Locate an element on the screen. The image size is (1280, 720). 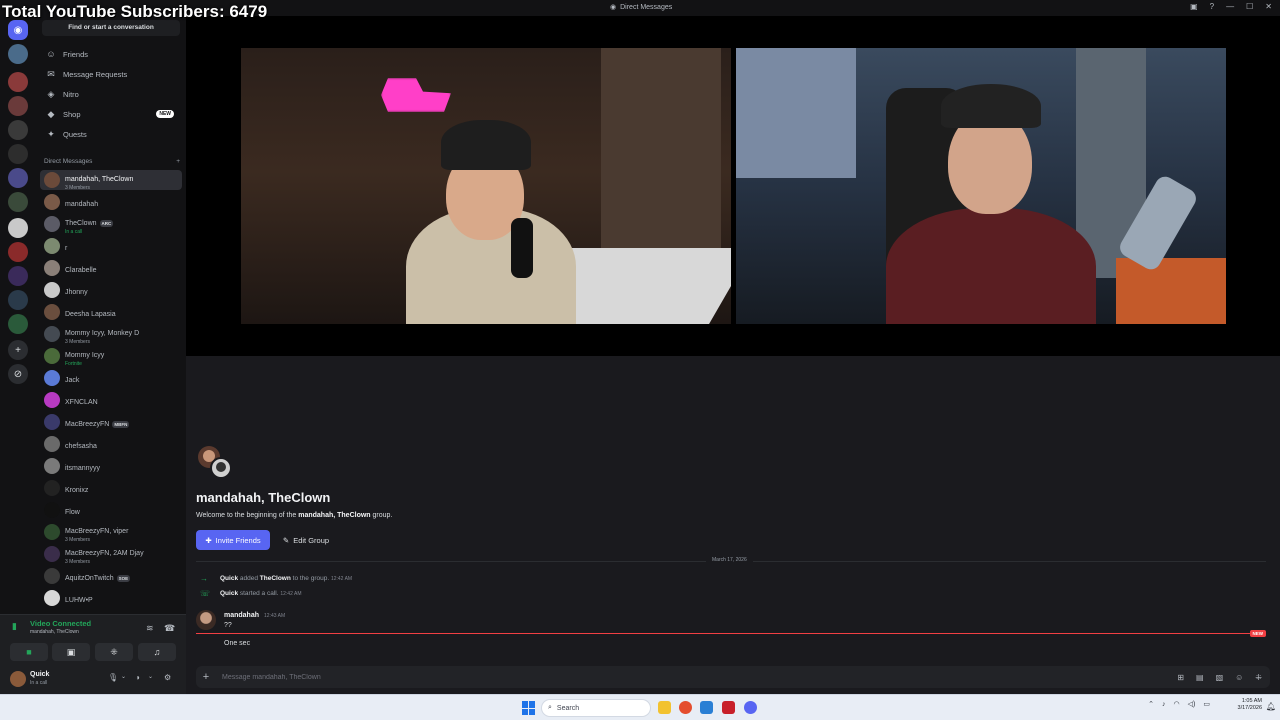
microphone-icon: 🎙︎ is located at coordinates (113, 677).